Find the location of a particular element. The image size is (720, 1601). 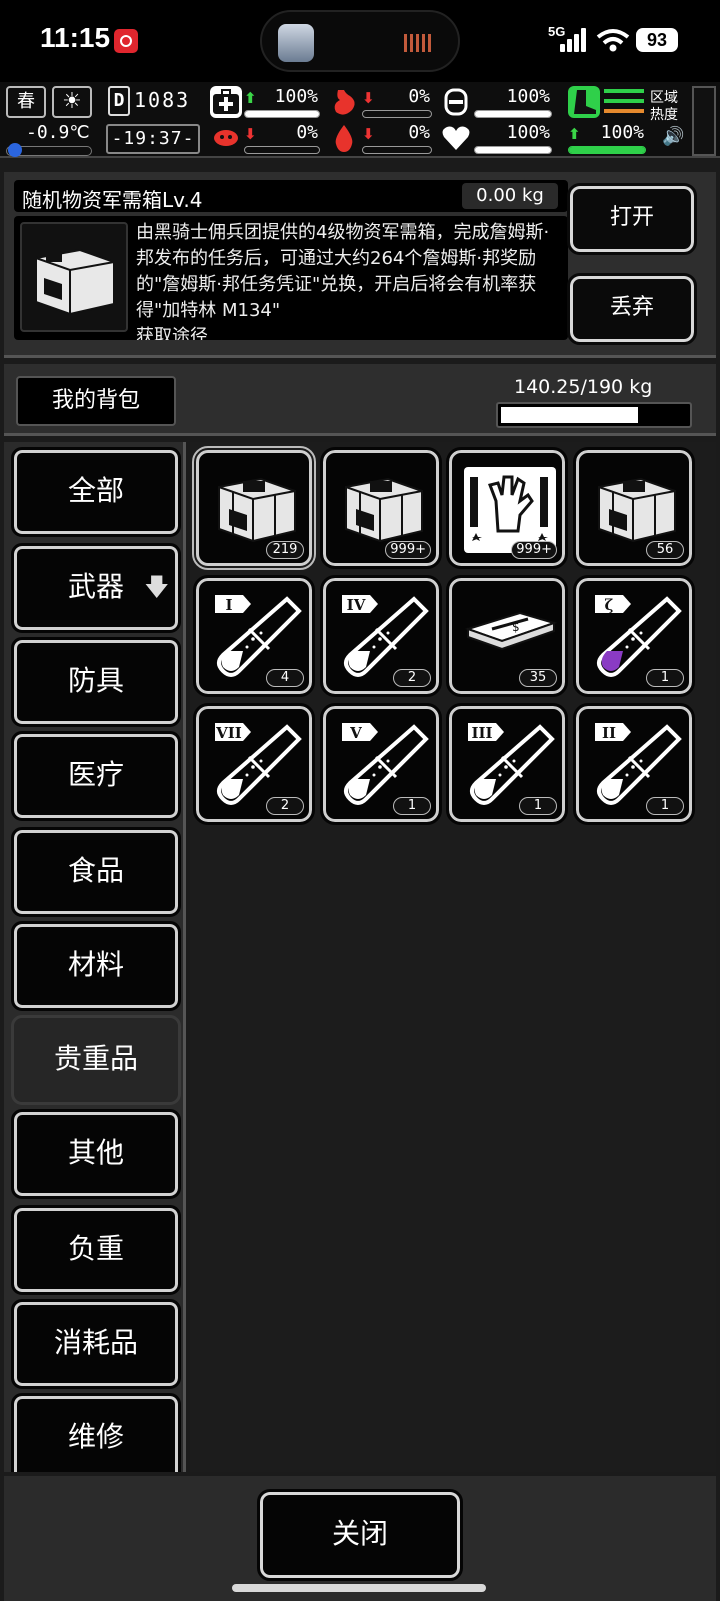

stamina-stat is located at coordinates (607, 102).